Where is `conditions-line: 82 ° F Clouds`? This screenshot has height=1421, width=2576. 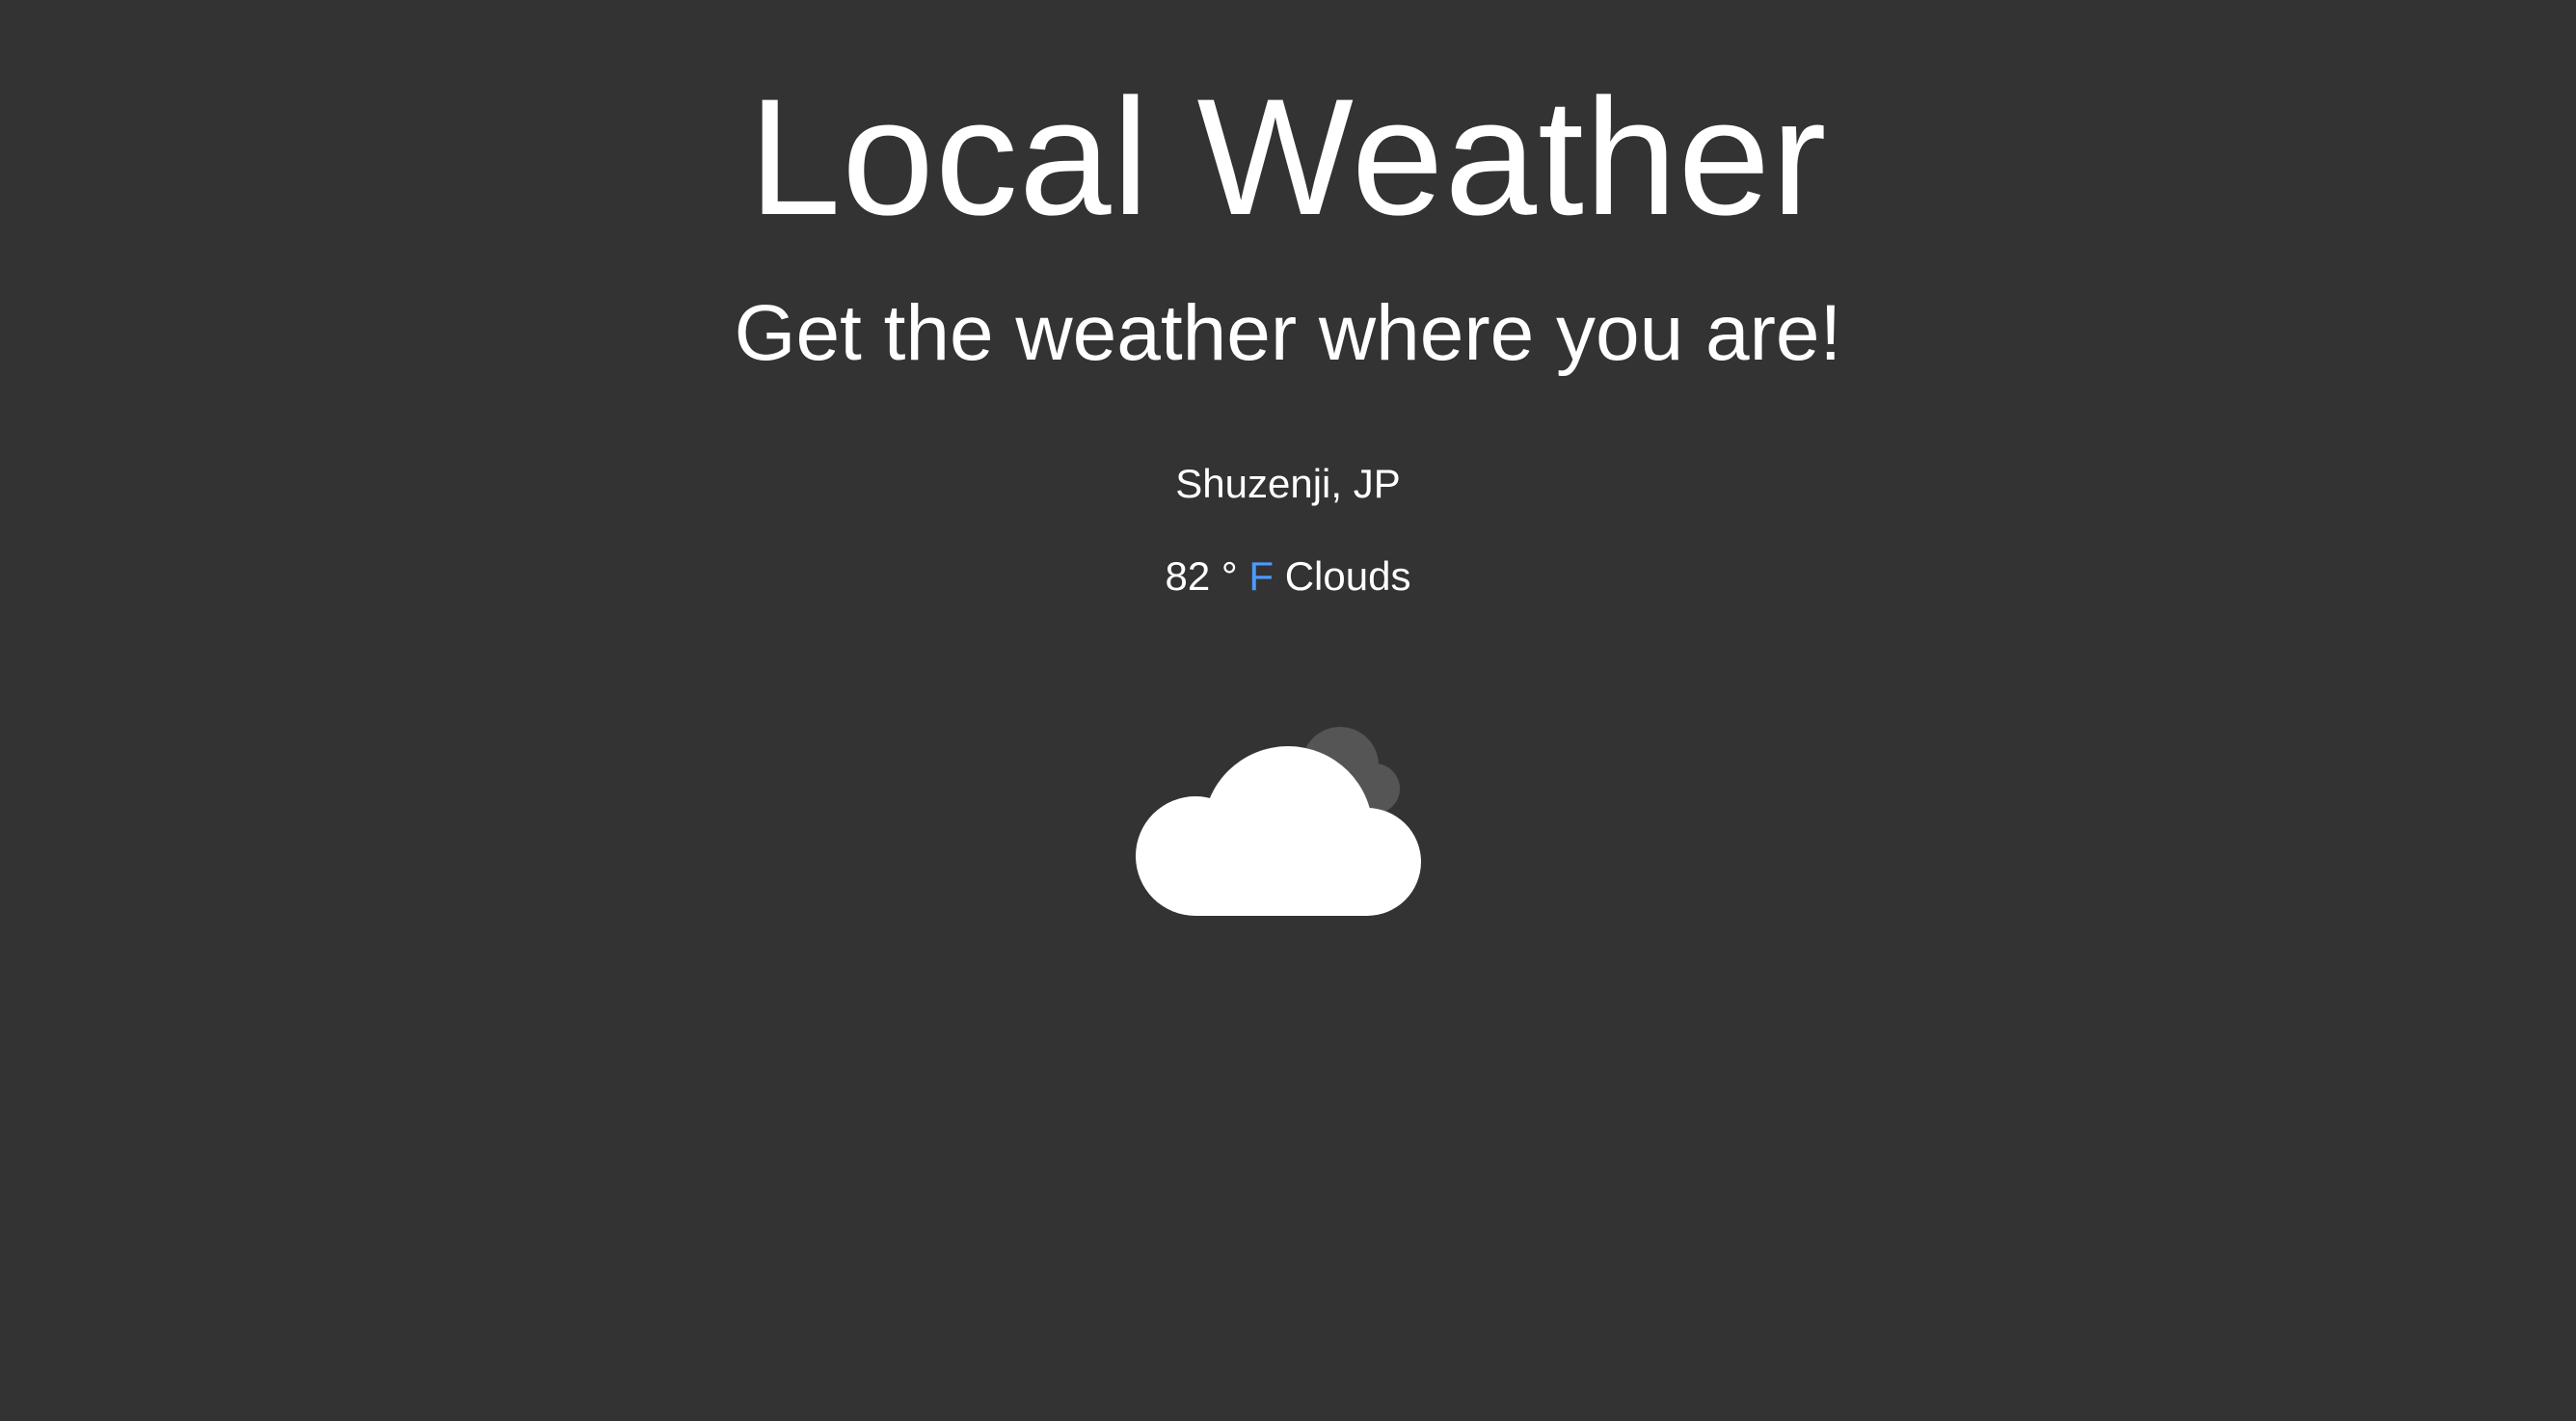 conditions-line: 82 ° F Clouds is located at coordinates (1288, 577).